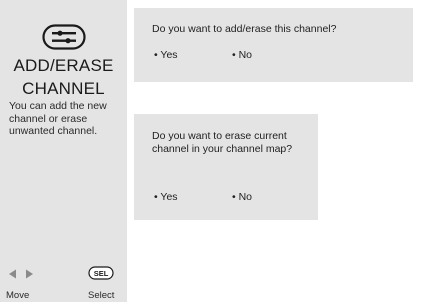 The image size is (422, 302). I want to click on remote-control-icon, so click(64, 37).